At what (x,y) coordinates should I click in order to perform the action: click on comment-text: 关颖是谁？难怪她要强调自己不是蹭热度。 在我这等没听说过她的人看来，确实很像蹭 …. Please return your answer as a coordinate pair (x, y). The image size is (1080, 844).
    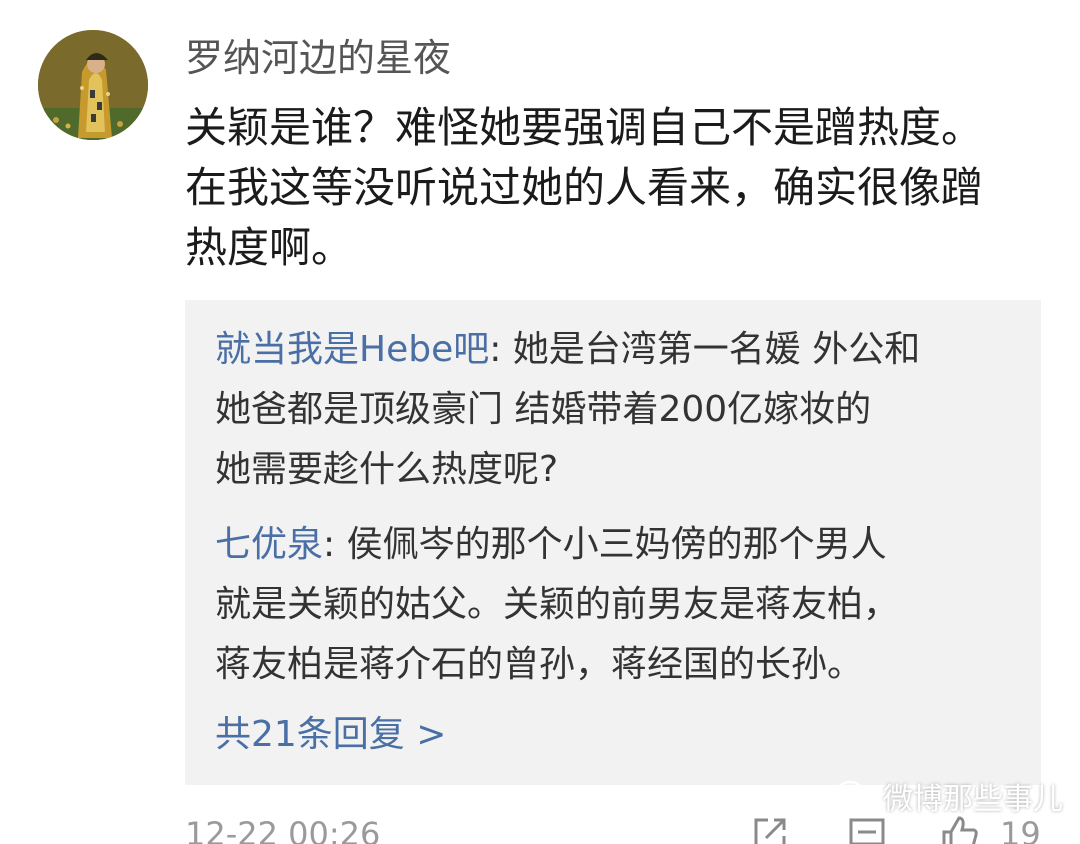
    Looking at the image, I should click on (584, 187).